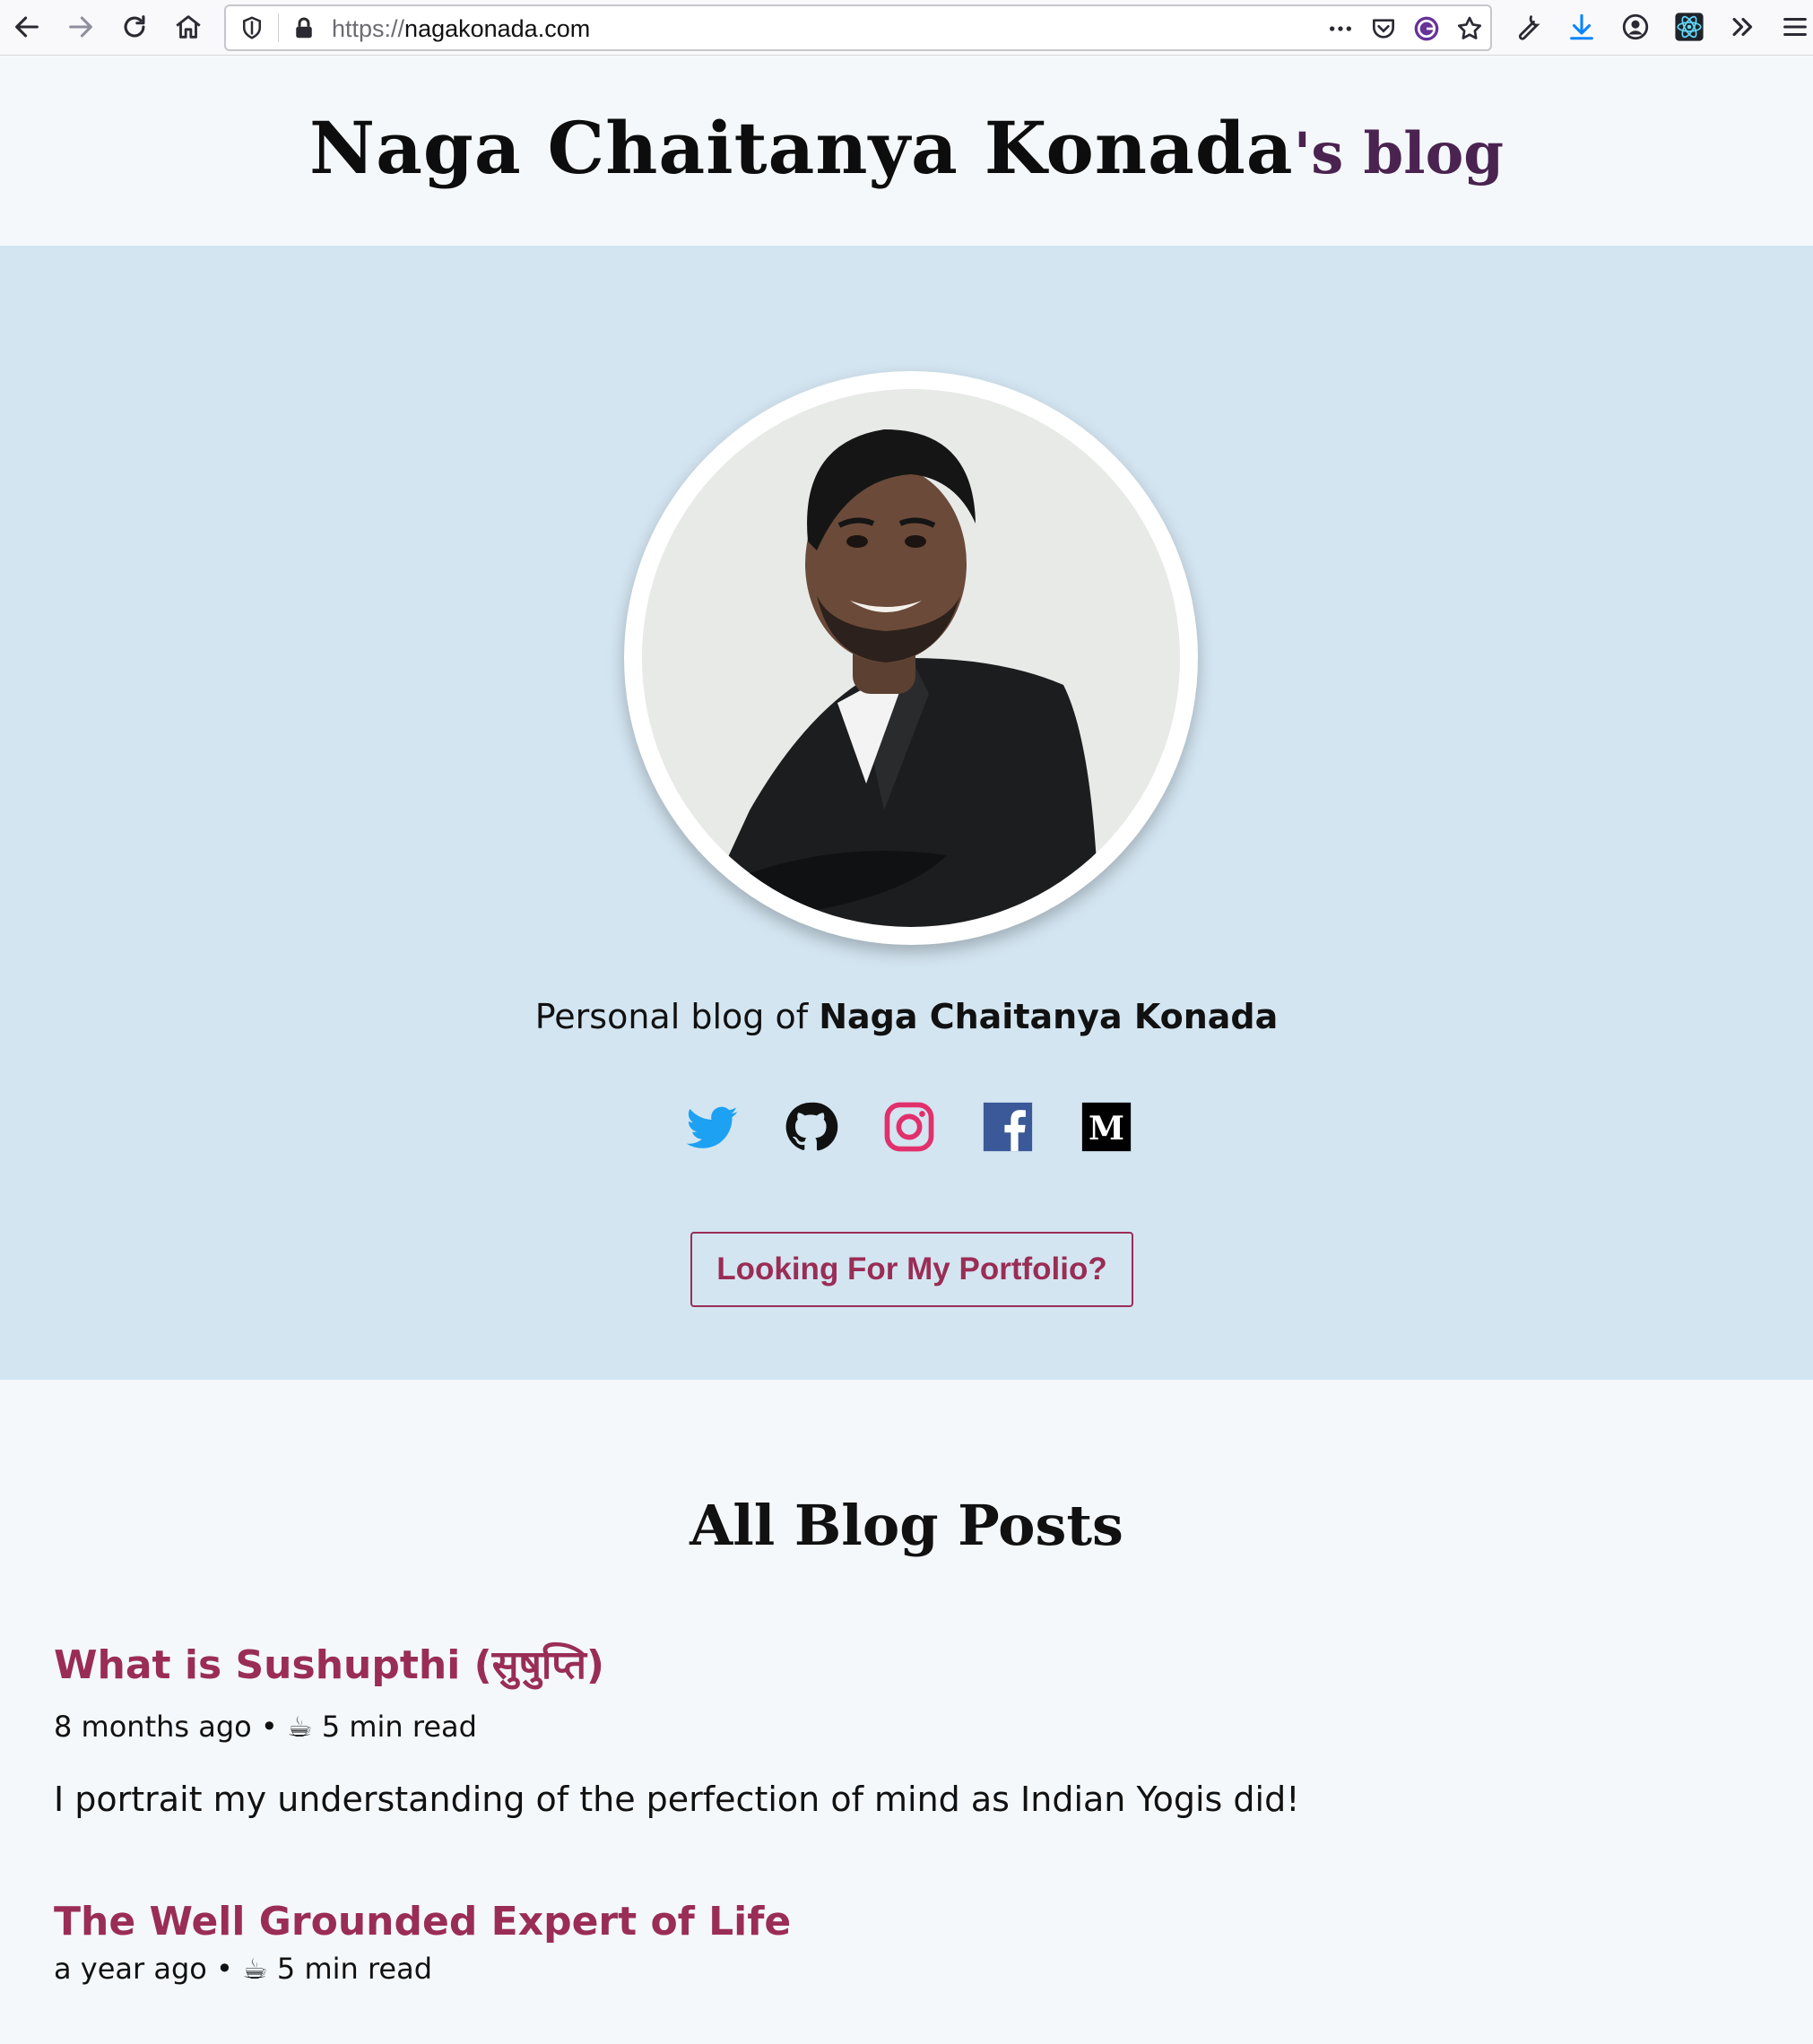 The height and width of the screenshot is (2044, 1813). Describe the element at coordinates (1528, 27) in the screenshot. I see `wrench-icon` at that location.